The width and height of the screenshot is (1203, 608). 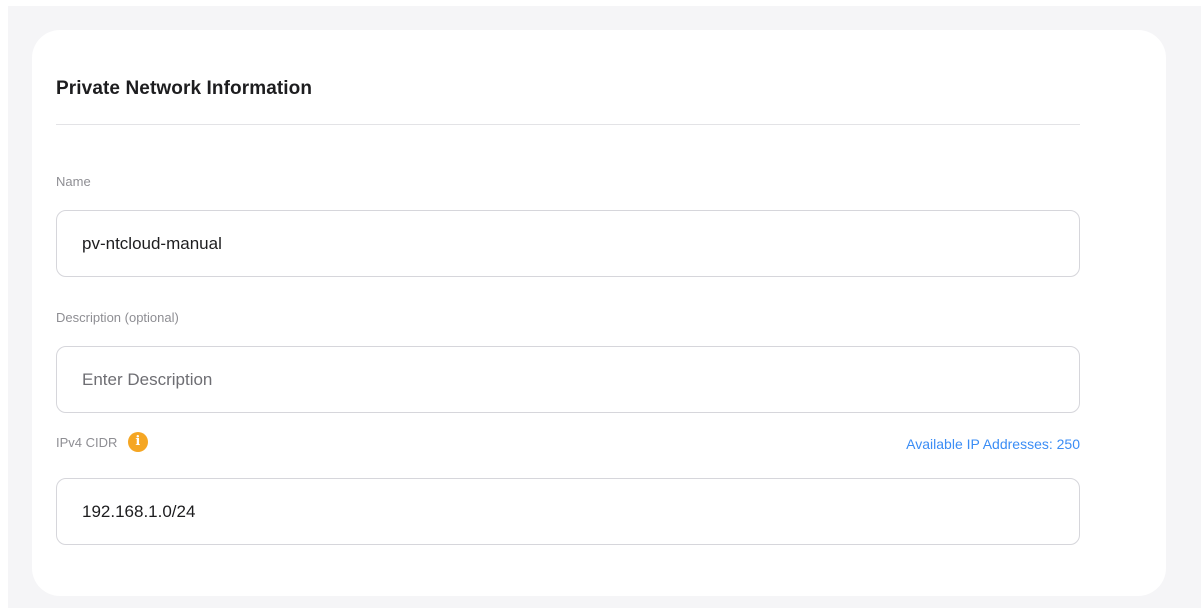 What do you see at coordinates (568, 243) in the screenshot?
I see `name-input` at bounding box center [568, 243].